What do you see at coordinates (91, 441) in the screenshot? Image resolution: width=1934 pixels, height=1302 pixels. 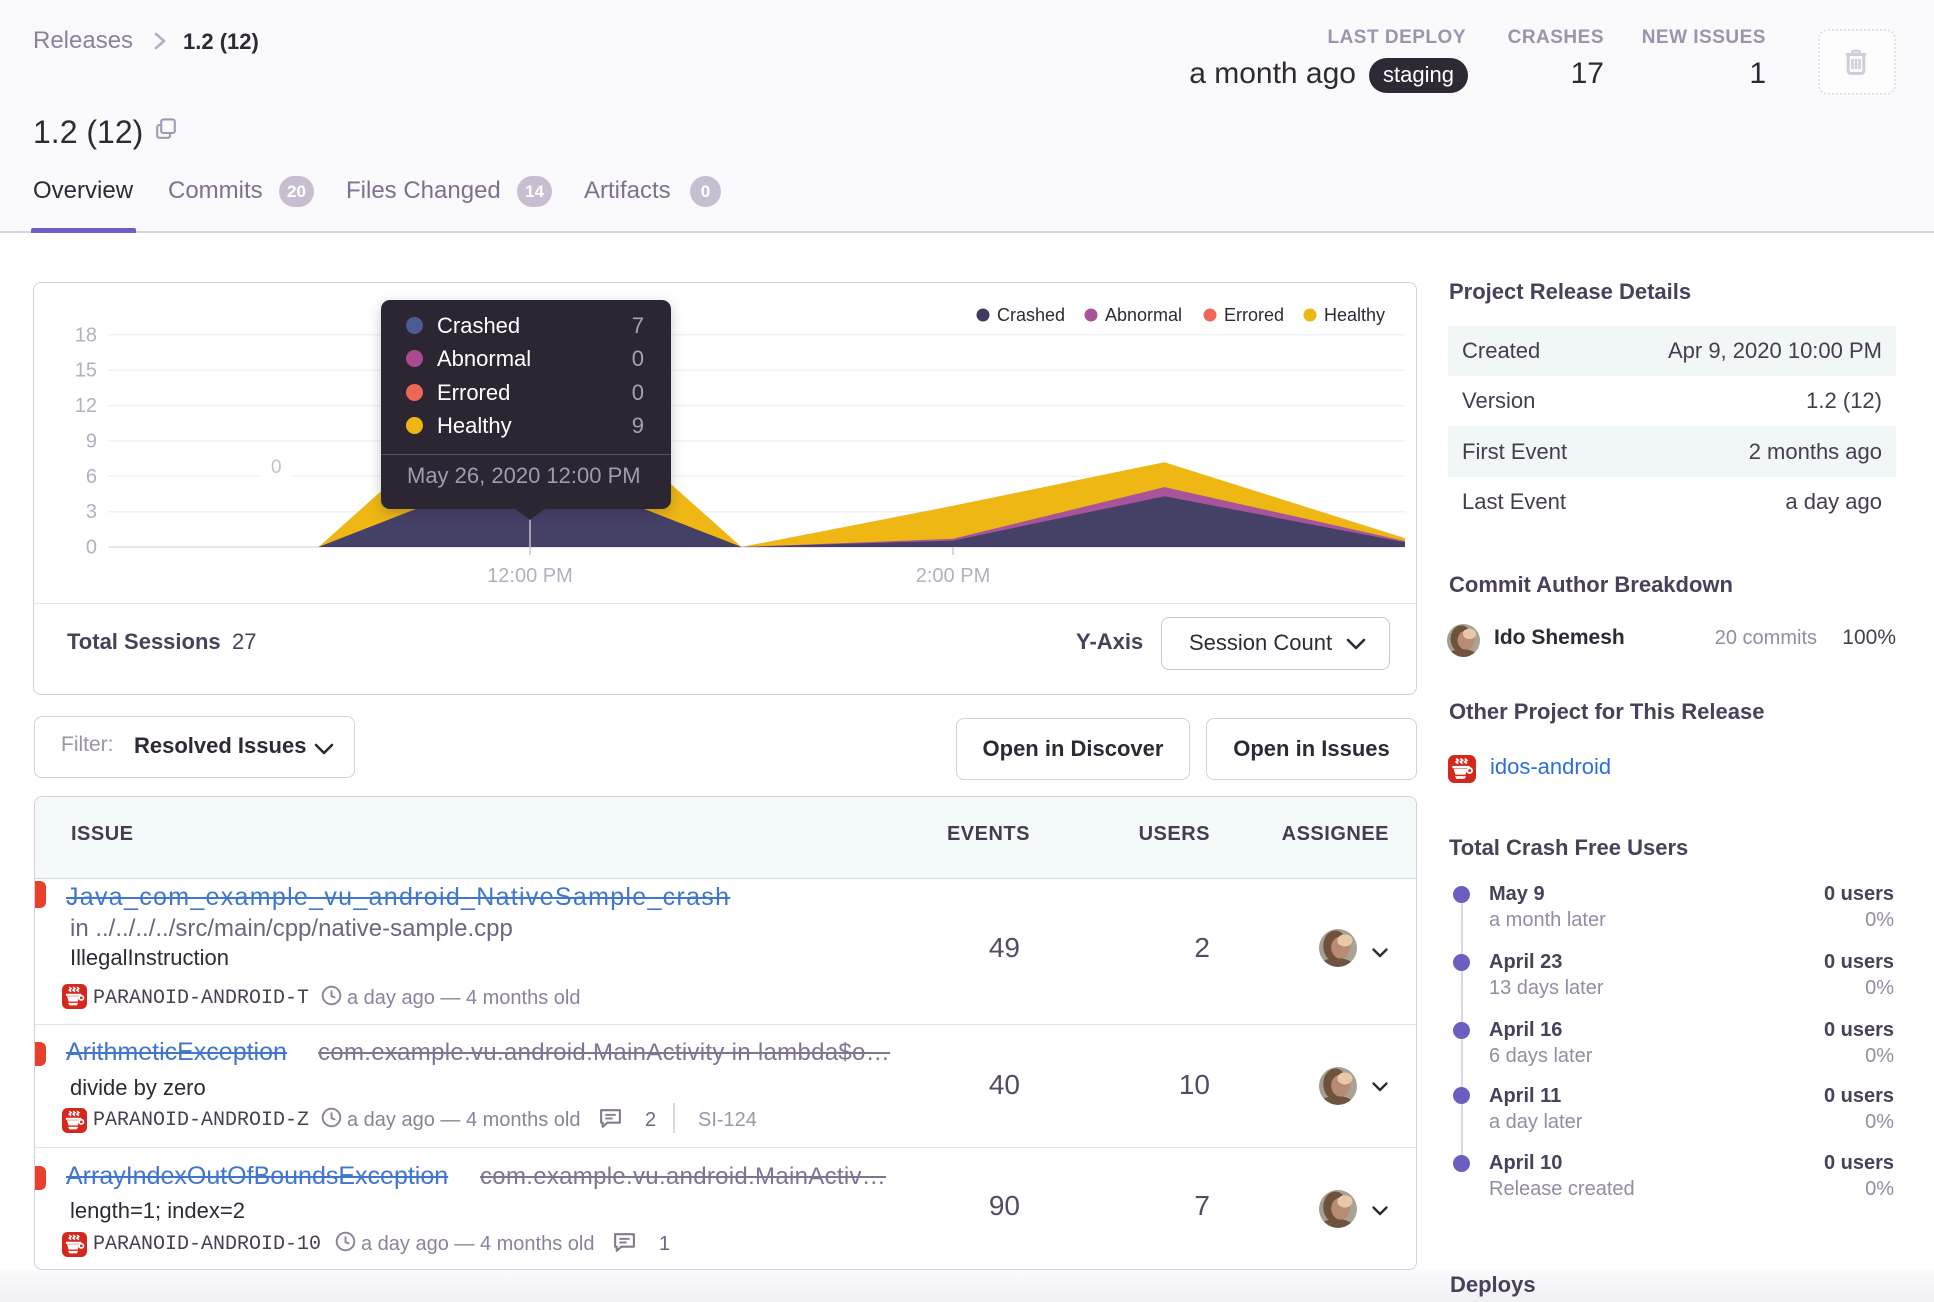 I see `svg-text: 9` at bounding box center [91, 441].